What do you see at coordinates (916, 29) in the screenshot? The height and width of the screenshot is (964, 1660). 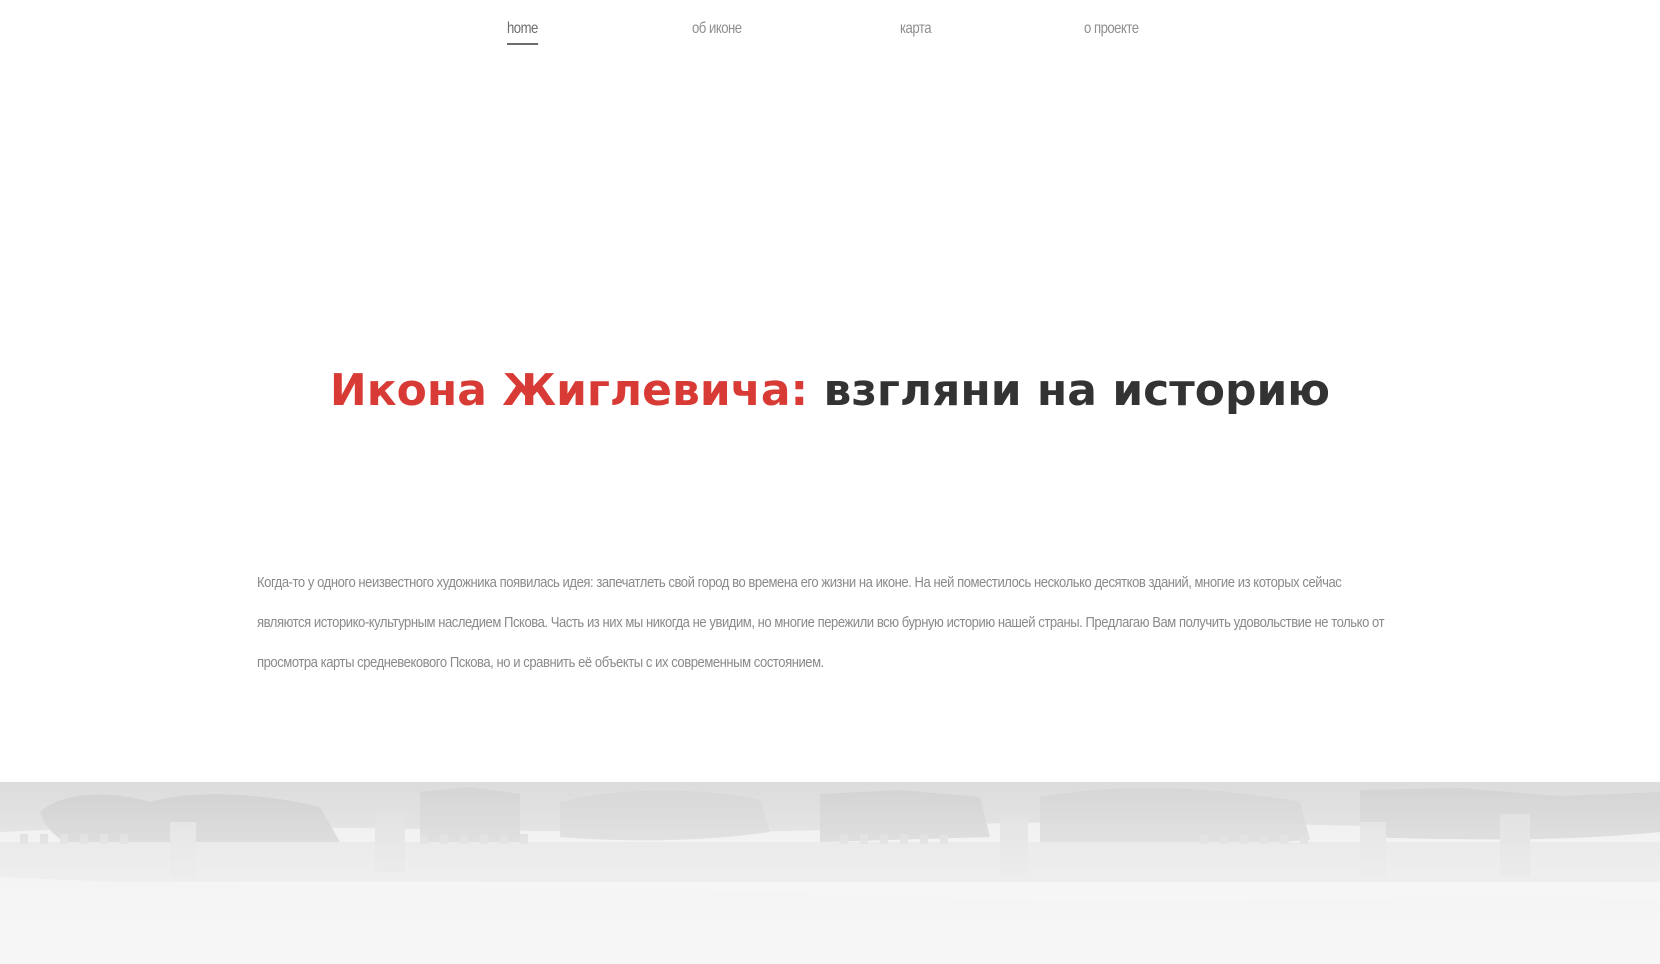 I see `nav-link-map: карта` at bounding box center [916, 29].